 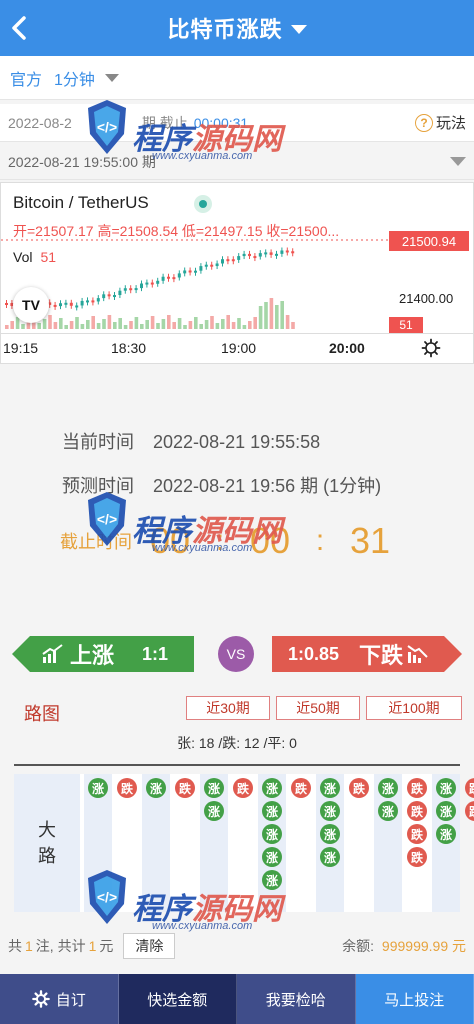 I want to click on chevron-down-icon, so click(x=111, y=77).